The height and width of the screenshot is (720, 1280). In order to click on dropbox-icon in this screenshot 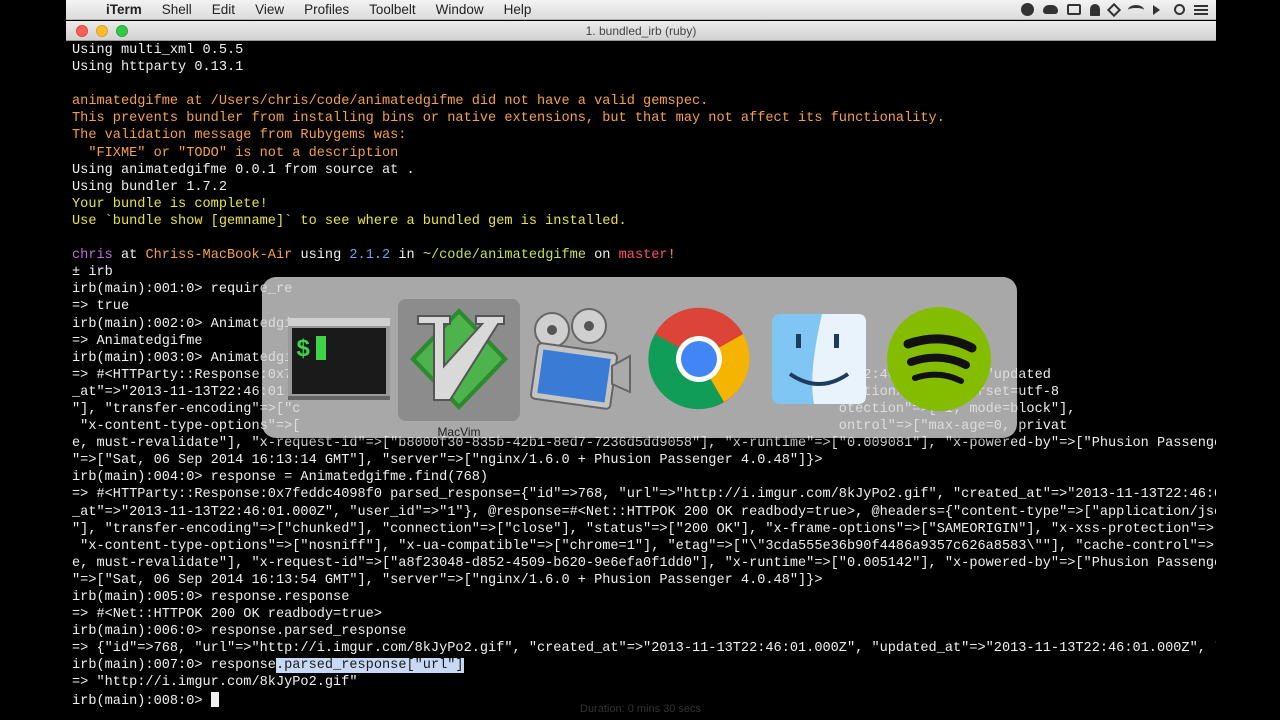, I will do `click(1114, 9)`.